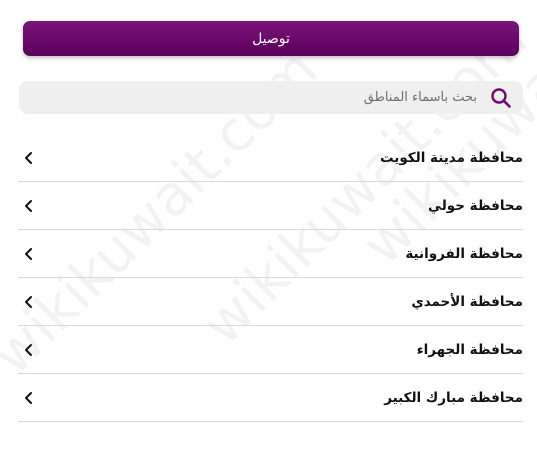 The height and width of the screenshot is (453, 537). Describe the element at coordinates (270, 302) in the screenshot. I see `list-item-ahmadi: محافظة الأحمدي` at that location.